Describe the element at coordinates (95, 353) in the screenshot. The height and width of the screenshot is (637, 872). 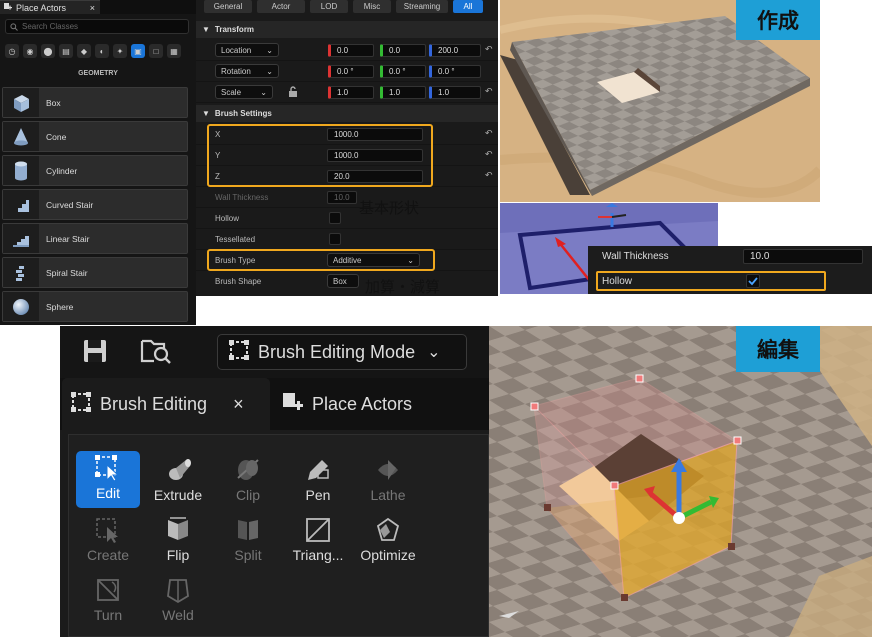
I see `save-icon` at that location.